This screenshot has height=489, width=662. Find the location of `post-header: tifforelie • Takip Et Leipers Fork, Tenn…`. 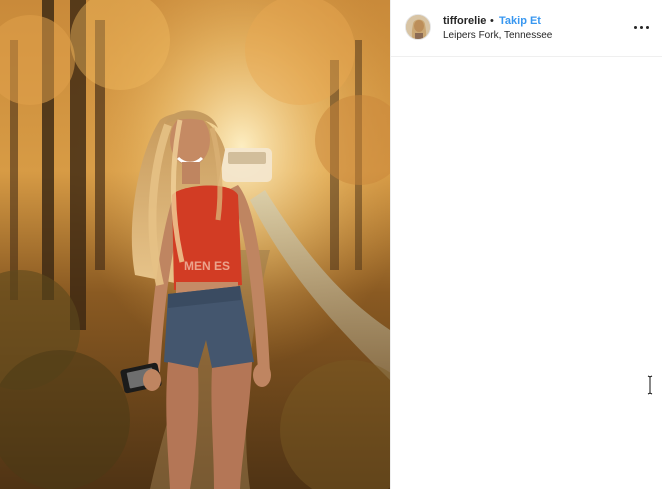

post-header: tifforelie • Takip Et Leipers Fork, Tenn… is located at coordinates (526, 28).